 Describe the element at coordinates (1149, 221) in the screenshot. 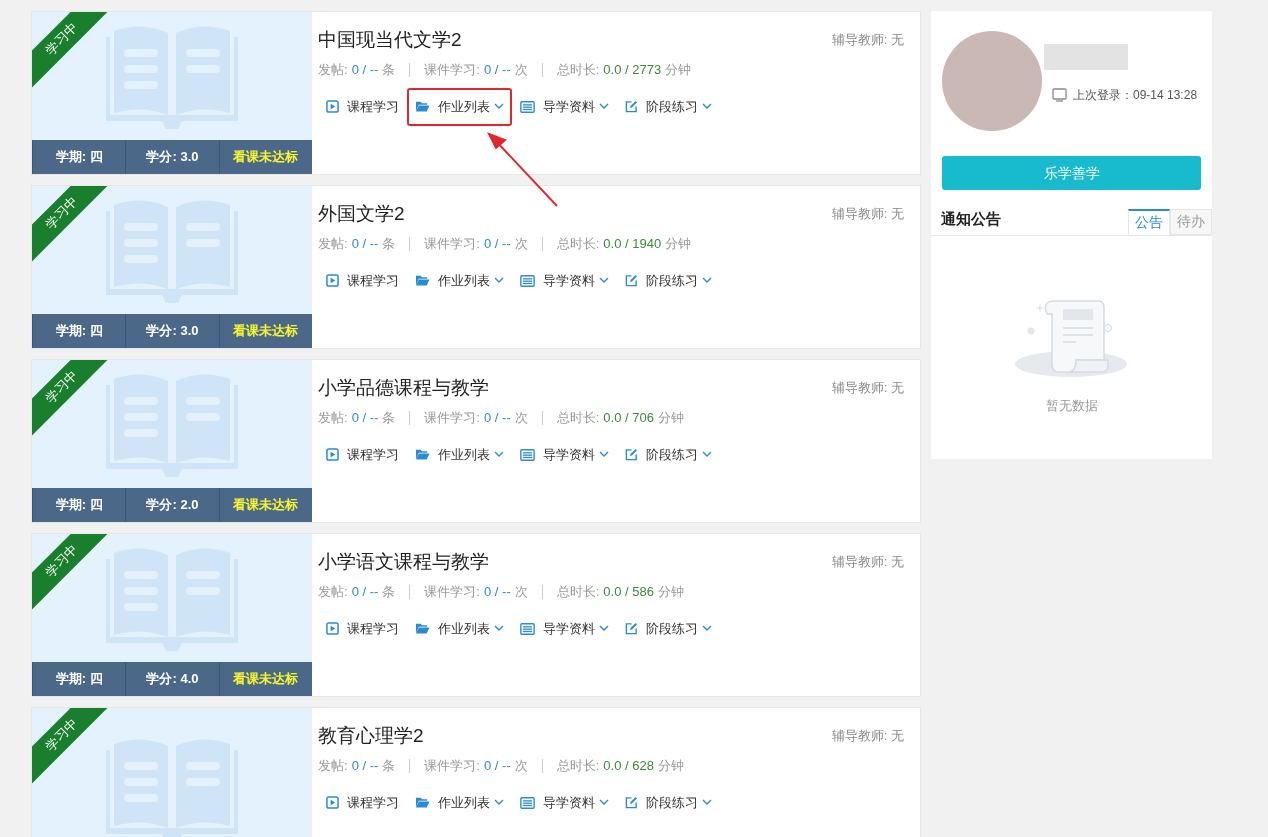

I see `notice-tab: 公告` at that location.